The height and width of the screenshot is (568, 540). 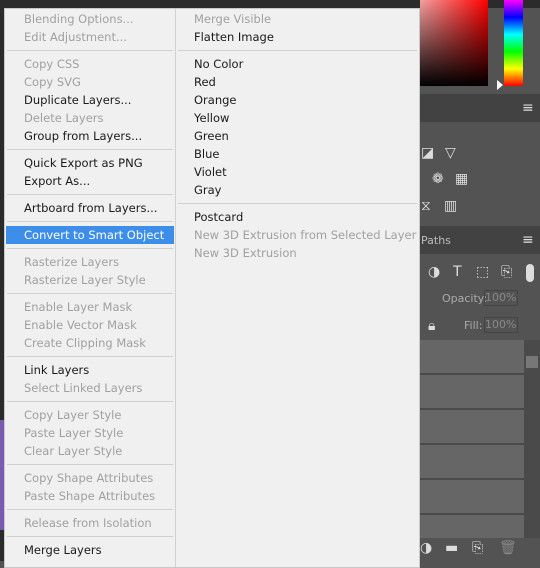 What do you see at coordinates (74, 433) in the screenshot?
I see `menu-item-paste-layer-style: Paste Layer Style` at bounding box center [74, 433].